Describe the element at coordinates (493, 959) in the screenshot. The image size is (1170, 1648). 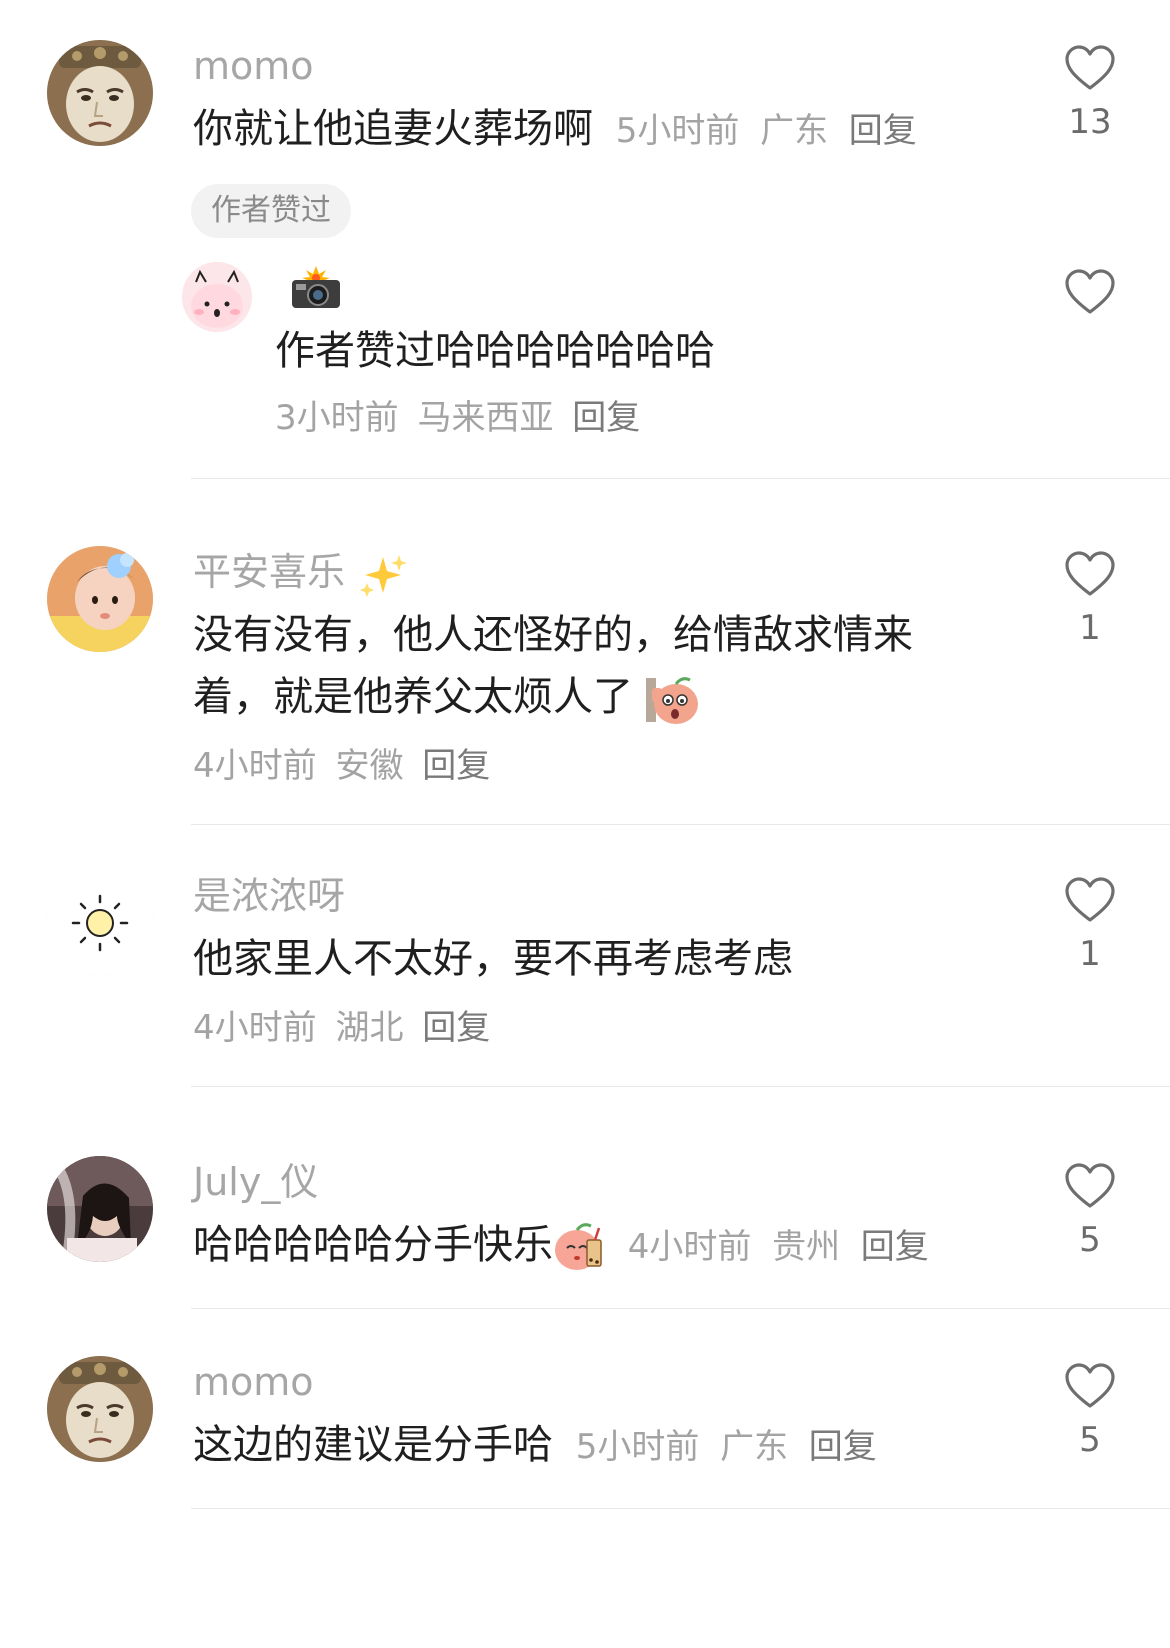
I see `comment-text: 他家里人不太好，要不再考虑考虑` at that location.